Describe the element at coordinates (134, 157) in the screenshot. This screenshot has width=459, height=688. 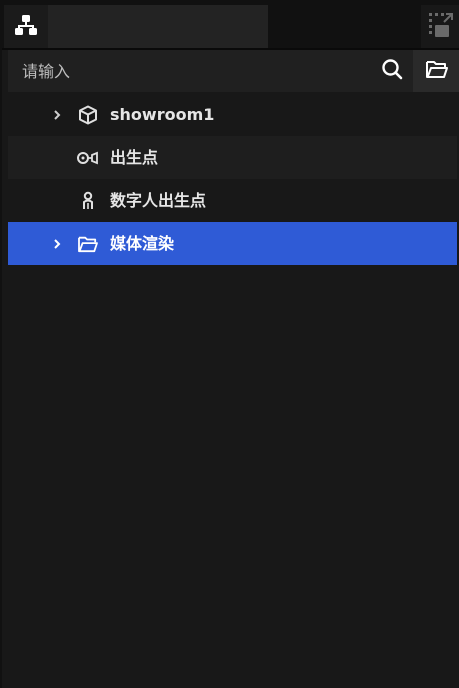
I see `tree-item-label: 出生点` at that location.